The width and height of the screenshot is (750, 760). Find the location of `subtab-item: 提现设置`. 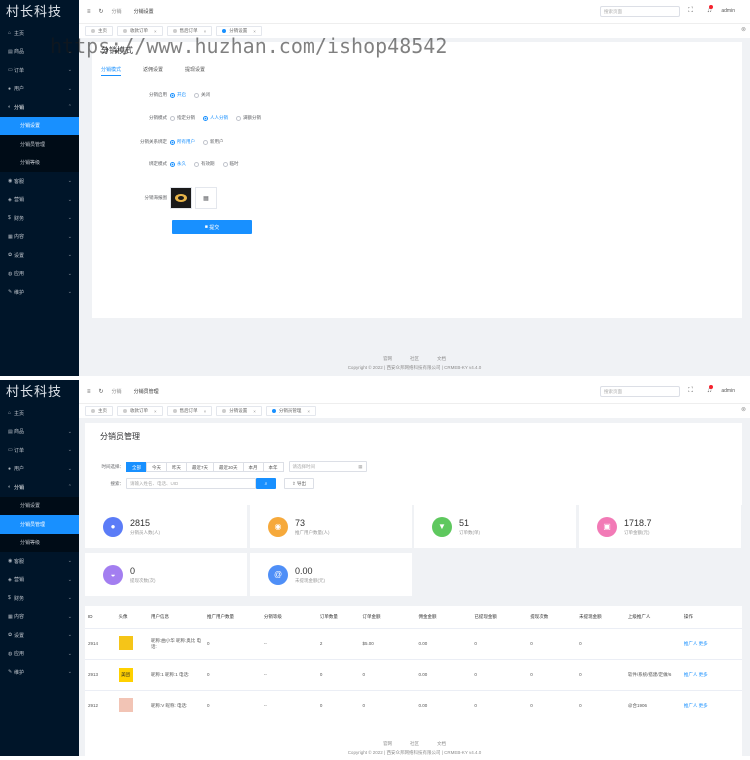

subtab-item: 提现设置 is located at coordinates (195, 71).